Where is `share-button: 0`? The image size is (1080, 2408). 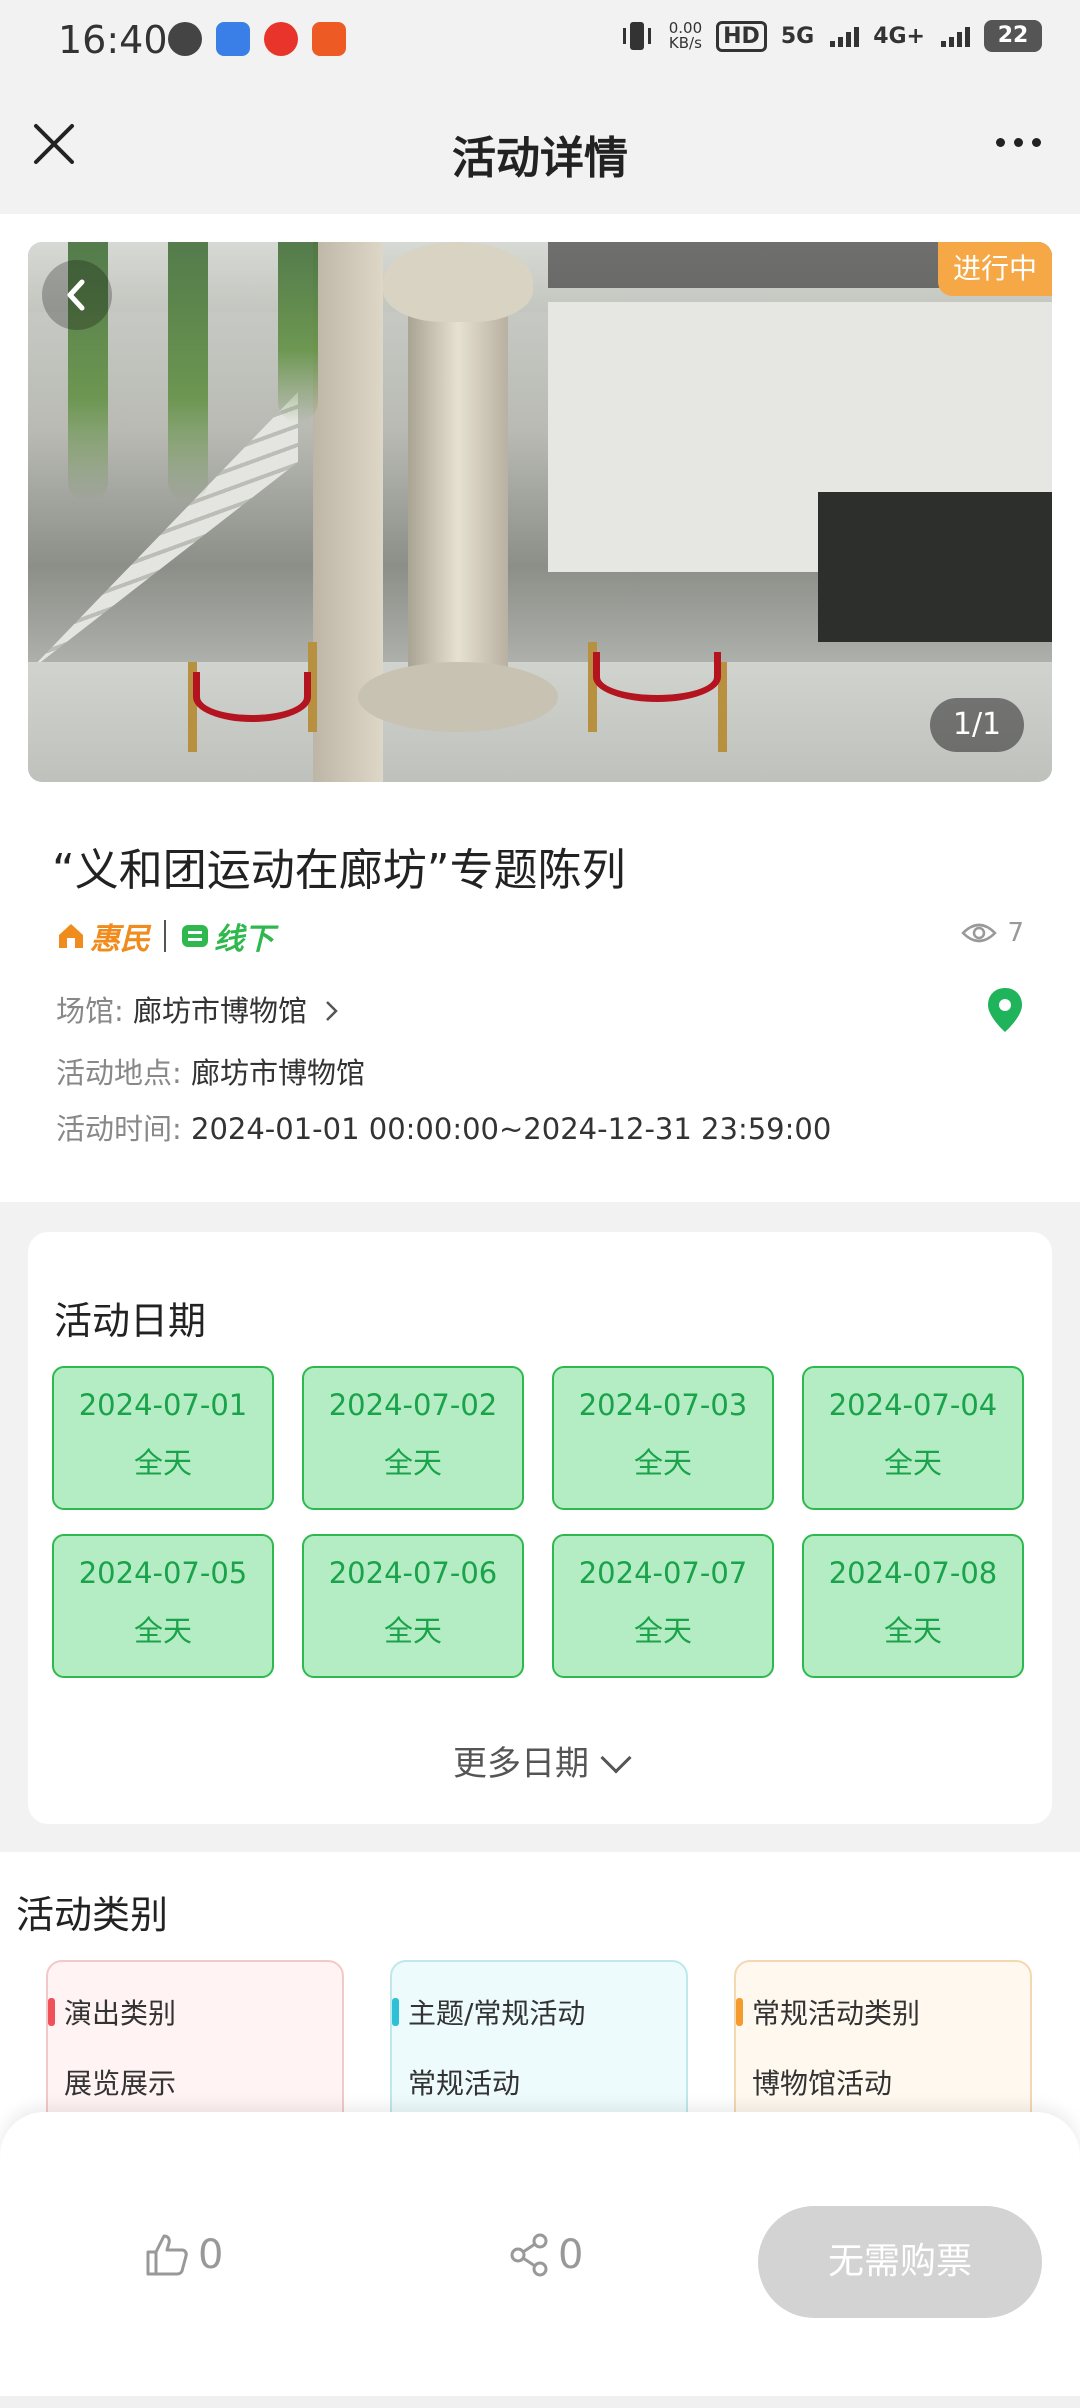
share-button: 0 is located at coordinates (545, 2255).